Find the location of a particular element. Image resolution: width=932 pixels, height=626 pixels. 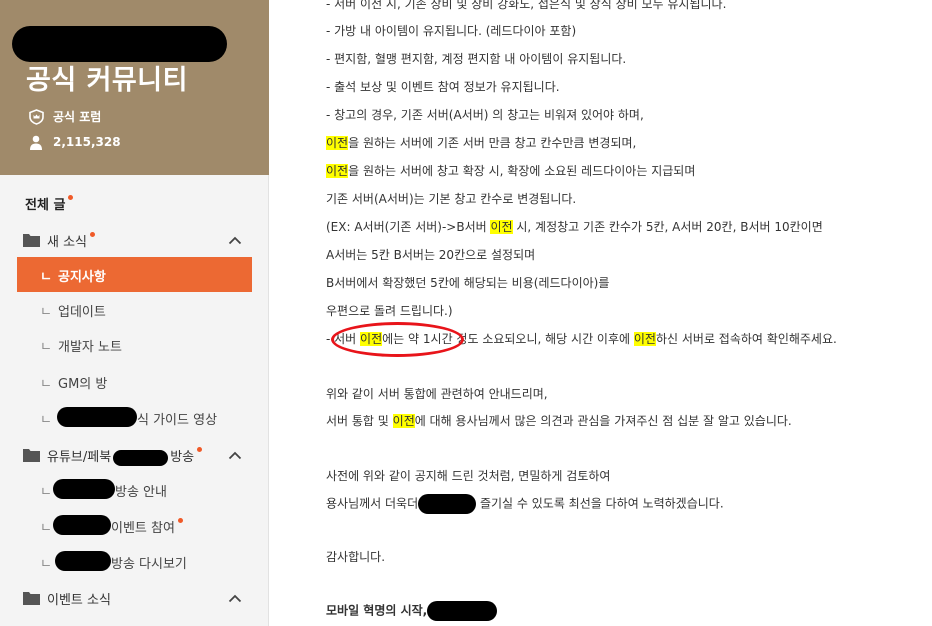

category-broadcast-label: 유튜브/페북 방송 is located at coordinates (125, 456).